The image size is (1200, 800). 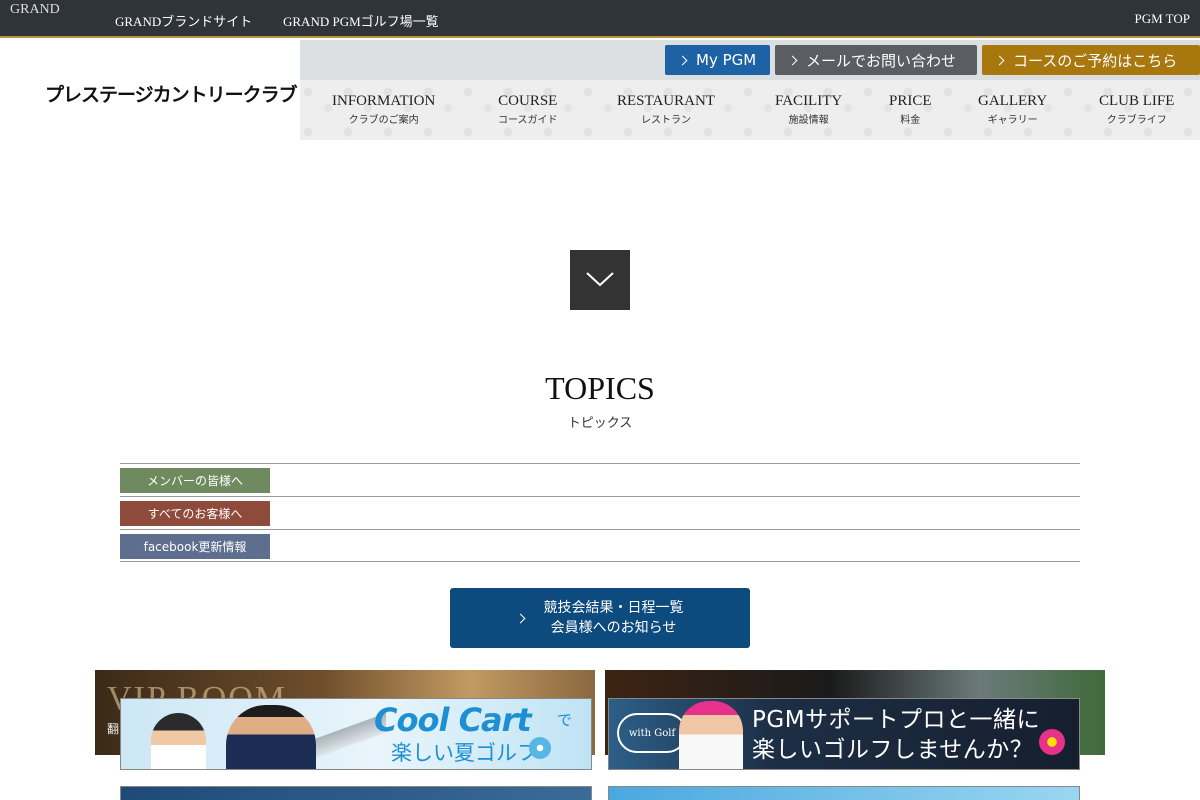 I want to click on scroll-down-button, so click(x=600, y=280).